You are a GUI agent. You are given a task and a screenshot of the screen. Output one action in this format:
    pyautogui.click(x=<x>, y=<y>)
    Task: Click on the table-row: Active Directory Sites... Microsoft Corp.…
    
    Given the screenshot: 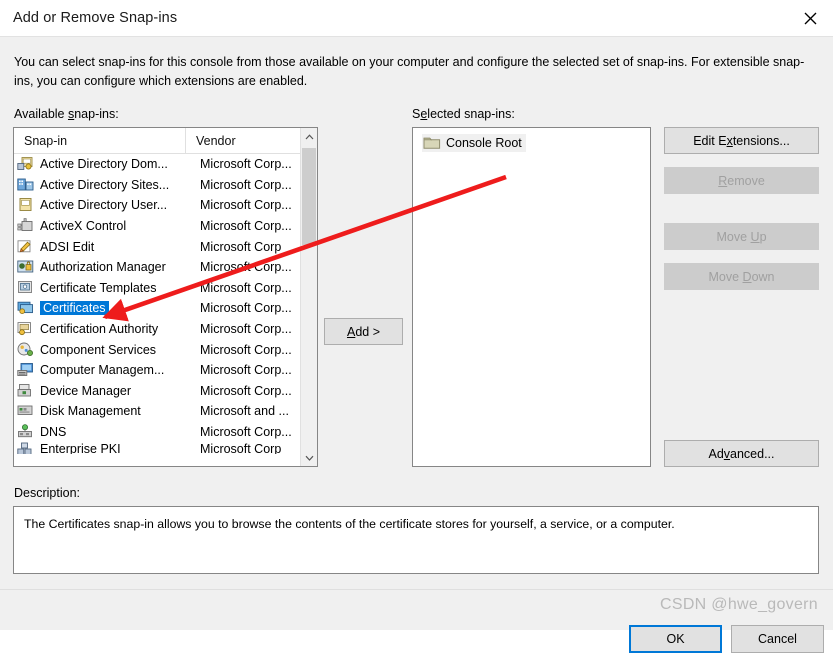 What is the action you would take?
    pyautogui.click(x=165, y=185)
    